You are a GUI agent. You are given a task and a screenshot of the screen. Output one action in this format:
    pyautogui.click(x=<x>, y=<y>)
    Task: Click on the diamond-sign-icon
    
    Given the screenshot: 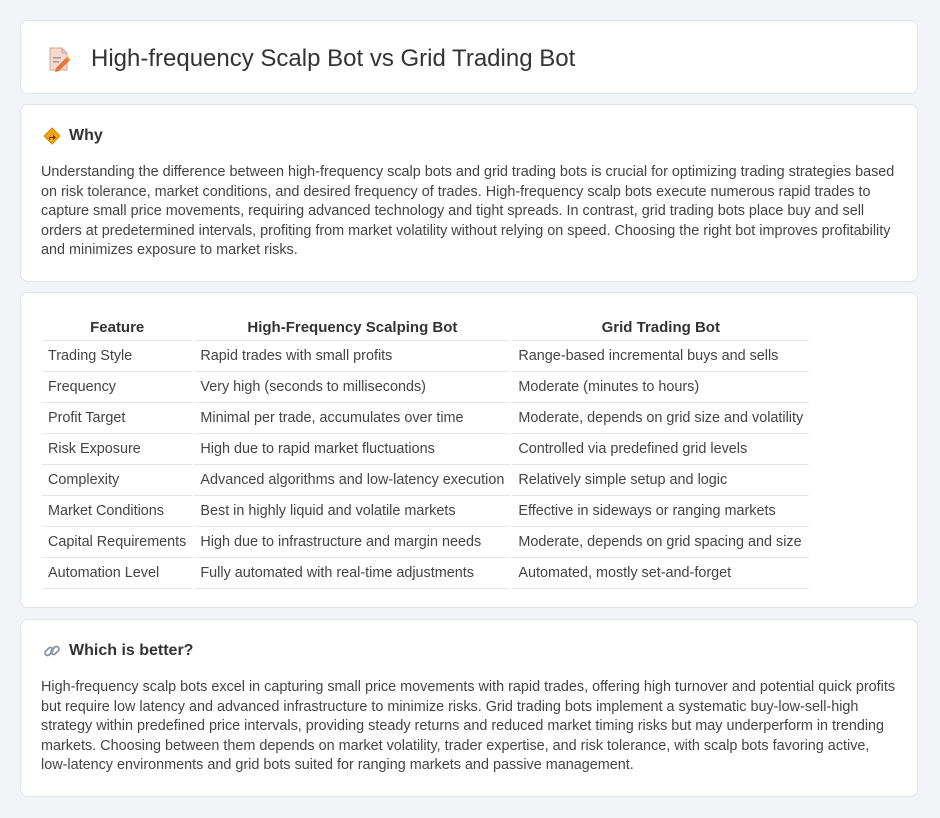 What is the action you would take?
    pyautogui.click(x=52, y=136)
    